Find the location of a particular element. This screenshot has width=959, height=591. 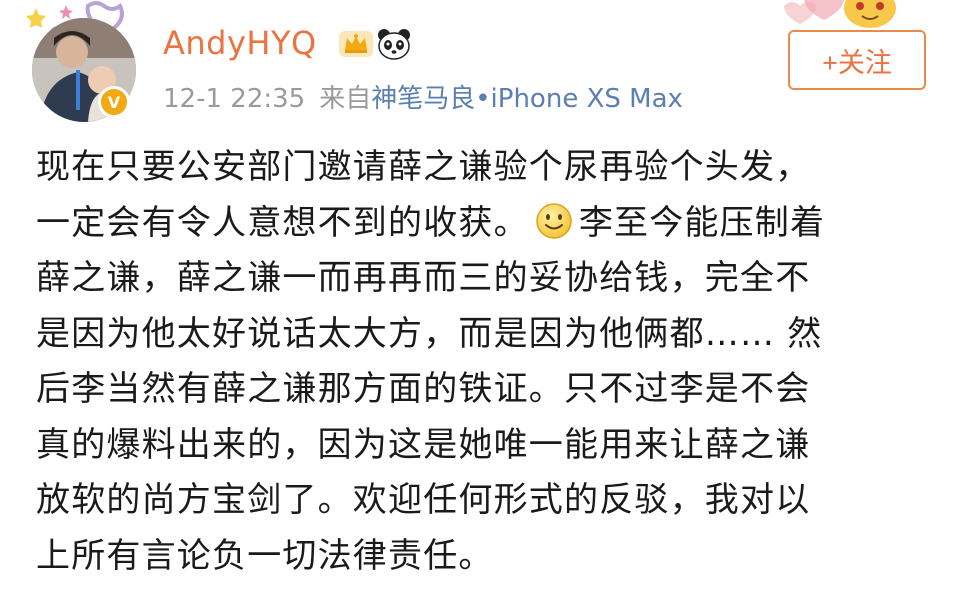

post-line: 是因为他太好说话太大方，而是因为他俩都…… 然 is located at coordinates (483, 335).